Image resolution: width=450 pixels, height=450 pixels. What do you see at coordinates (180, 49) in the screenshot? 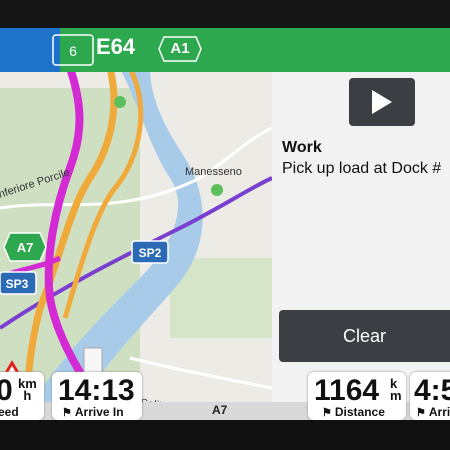
I see `road-a1-shield: A1` at bounding box center [180, 49].